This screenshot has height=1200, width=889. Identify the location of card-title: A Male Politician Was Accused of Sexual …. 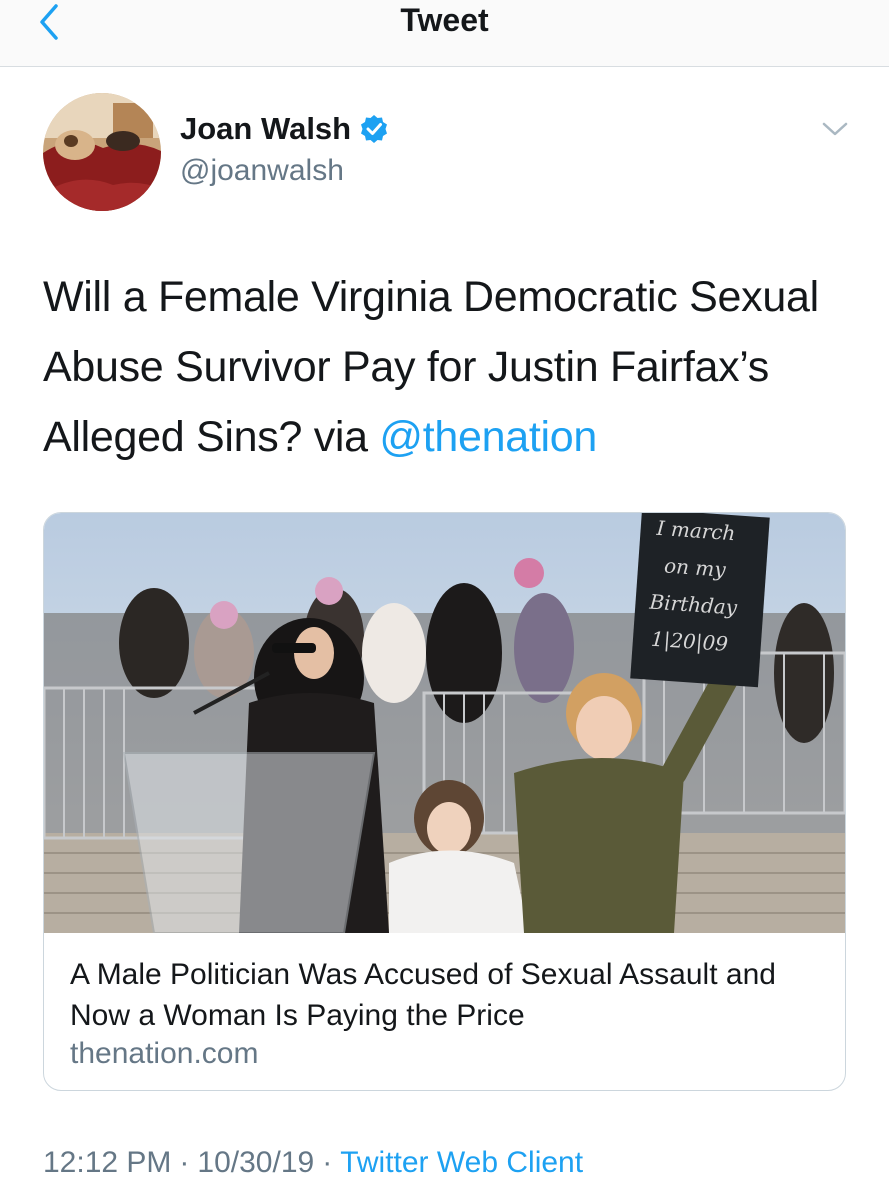
(450, 995).